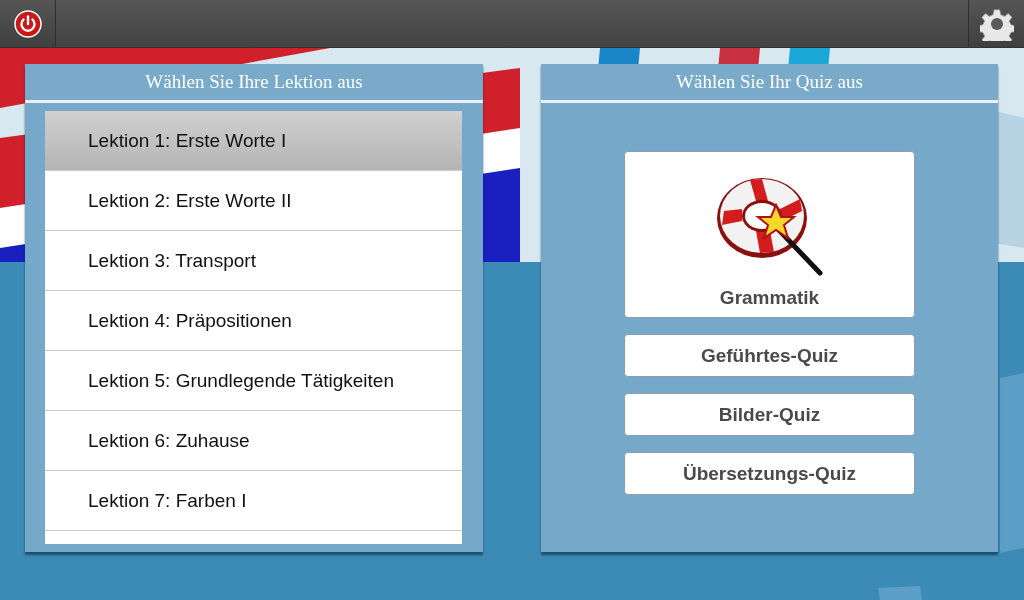 Image resolution: width=1024 pixels, height=600 pixels. What do you see at coordinates (769, 234) in the screenshot?
I see `quiz-button: Grammatik` at bounding box center [769, 234].